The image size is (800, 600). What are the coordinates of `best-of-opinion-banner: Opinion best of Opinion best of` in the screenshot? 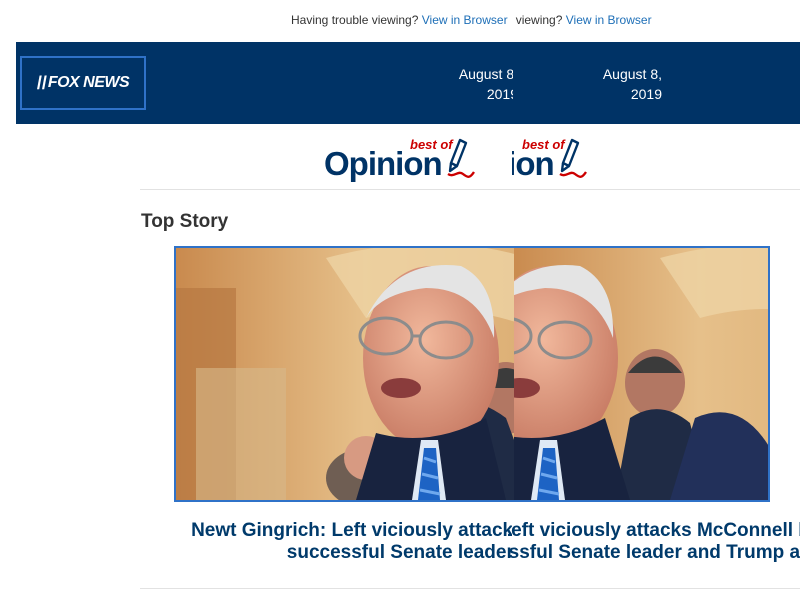 It's located at (400, 160).